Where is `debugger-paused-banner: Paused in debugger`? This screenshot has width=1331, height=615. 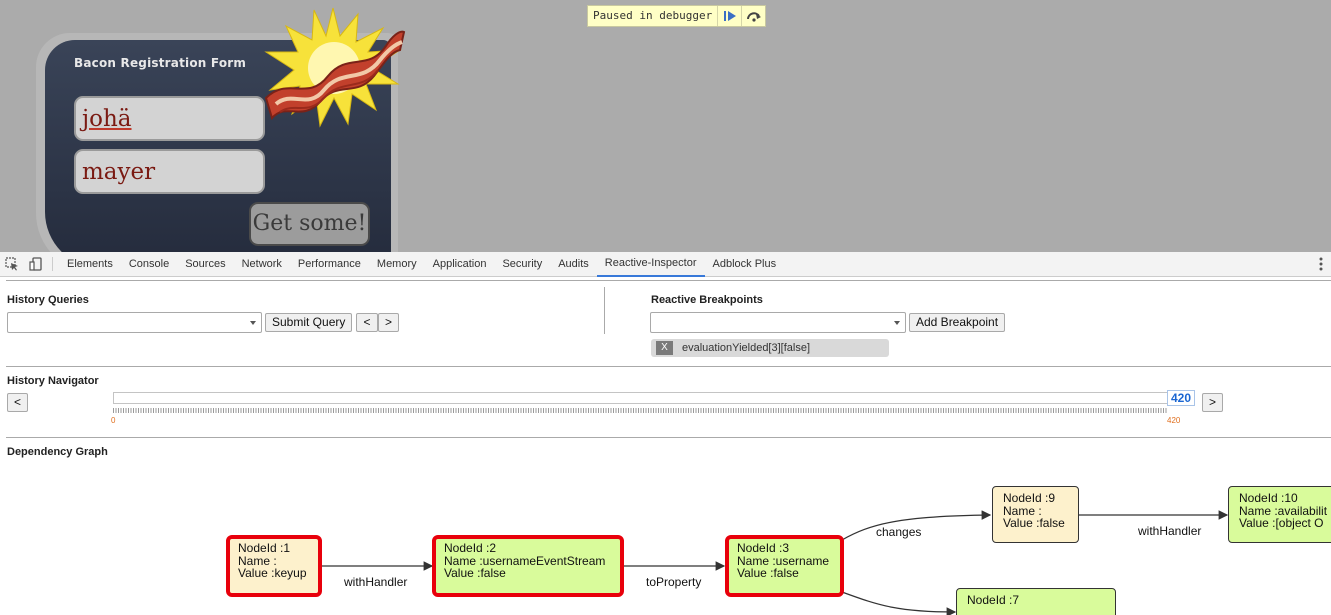
debugger-paused-banner: Paused in debugger is located at coordinates (677, 16).